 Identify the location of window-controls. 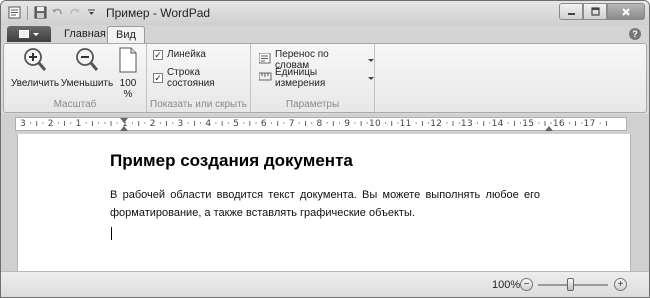
(602, 11).